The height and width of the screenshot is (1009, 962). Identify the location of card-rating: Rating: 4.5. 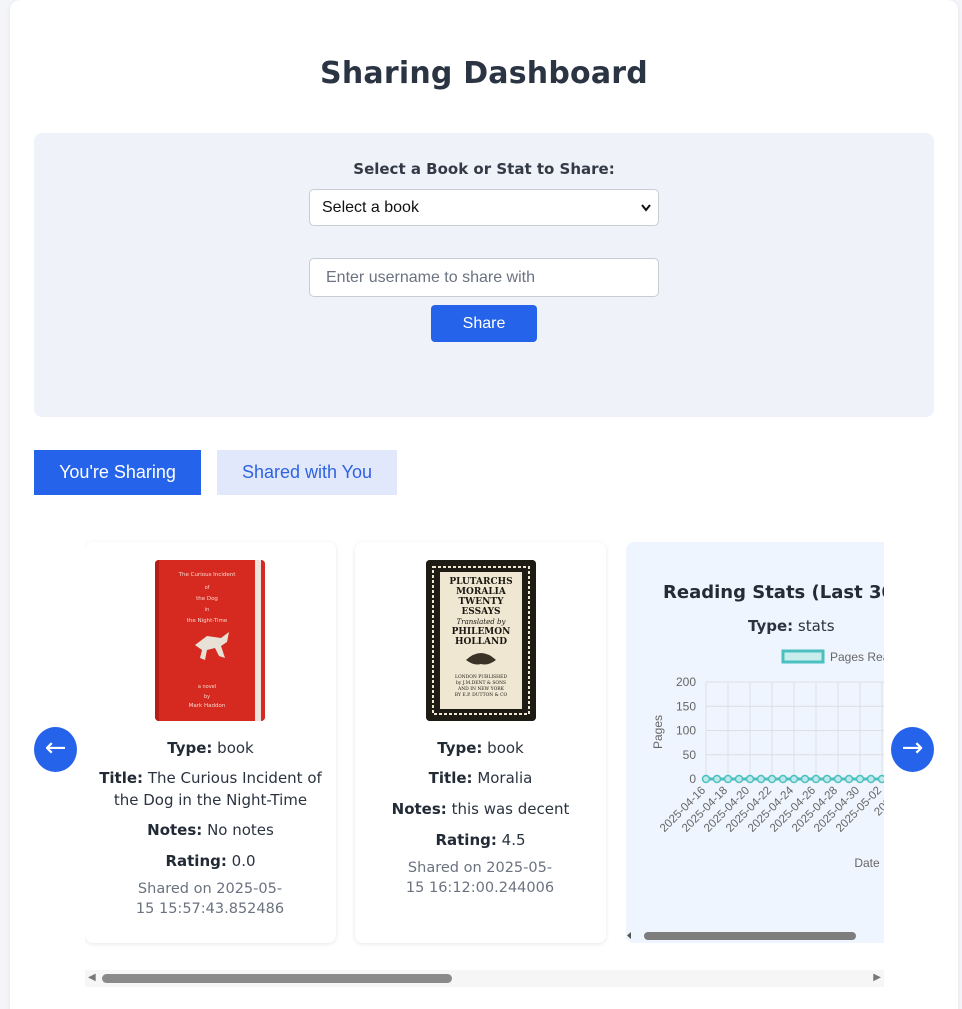
(480, 840).